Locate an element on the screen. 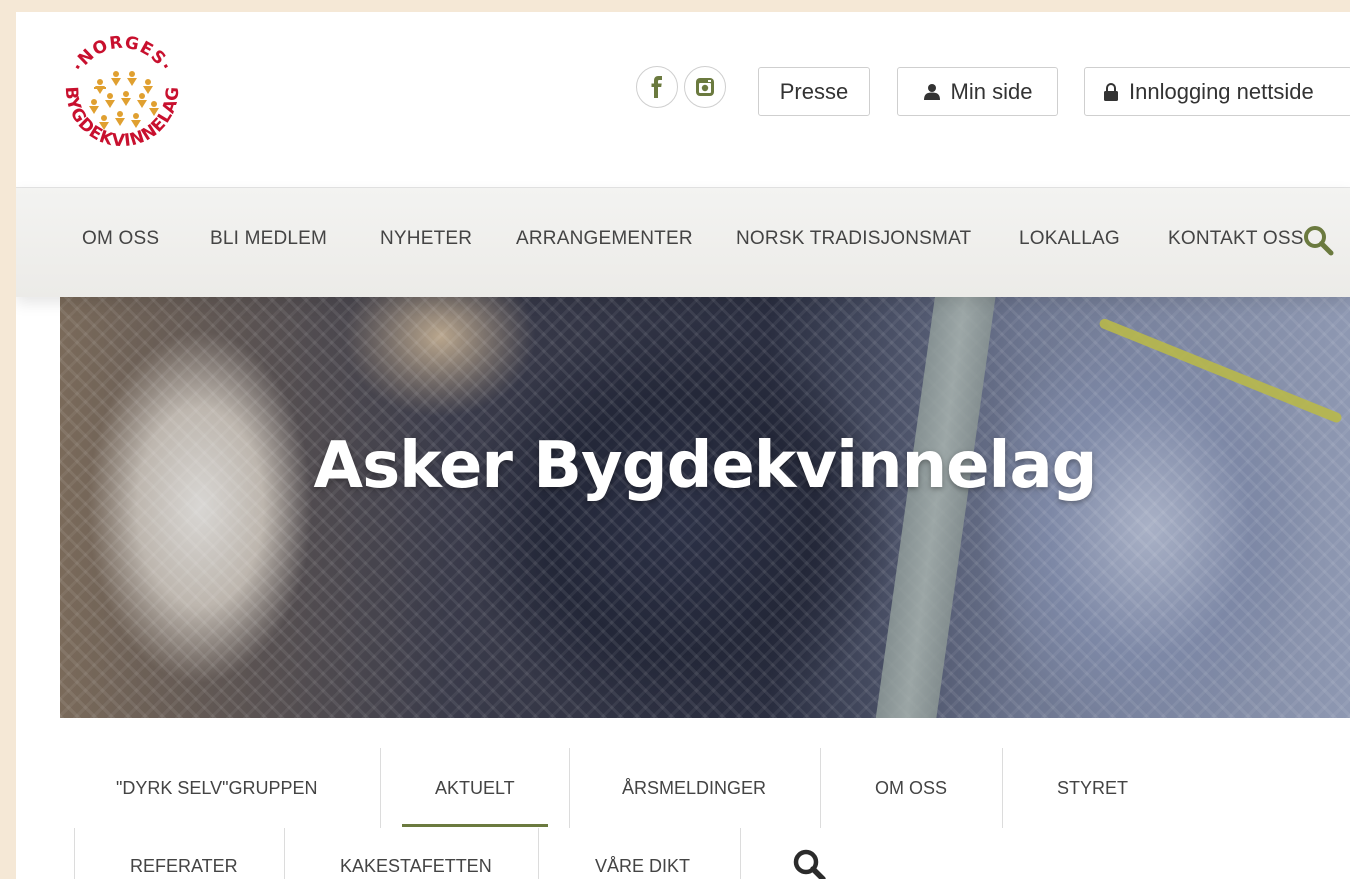  nav-item-om-oss: OM OSS is located at coordinates (120, 239).